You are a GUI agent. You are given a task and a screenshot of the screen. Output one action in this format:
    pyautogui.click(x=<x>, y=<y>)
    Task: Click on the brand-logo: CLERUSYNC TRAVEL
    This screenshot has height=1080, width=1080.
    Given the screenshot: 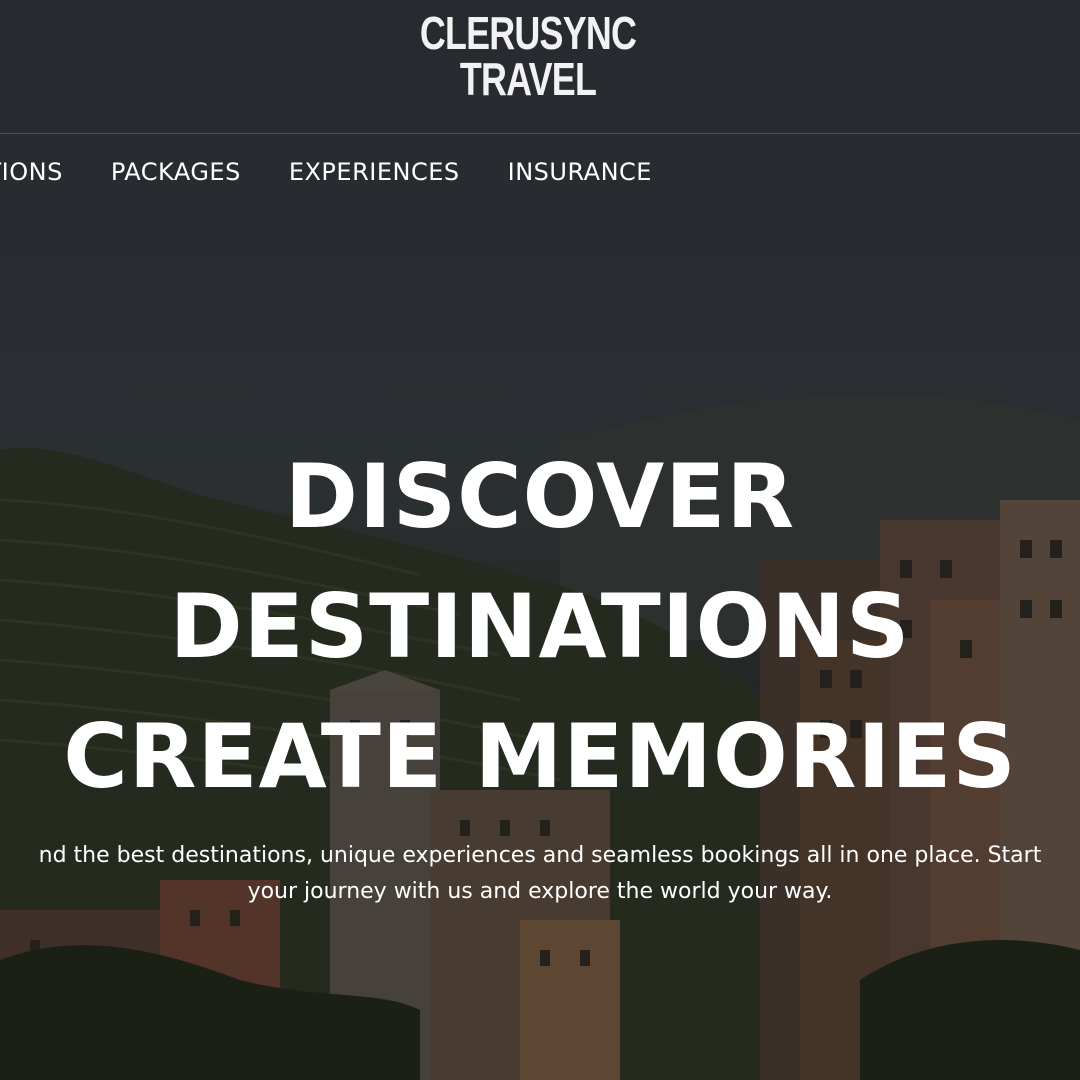 What is the action you would take?
    pyautogui.click(x=528, y=56)
    